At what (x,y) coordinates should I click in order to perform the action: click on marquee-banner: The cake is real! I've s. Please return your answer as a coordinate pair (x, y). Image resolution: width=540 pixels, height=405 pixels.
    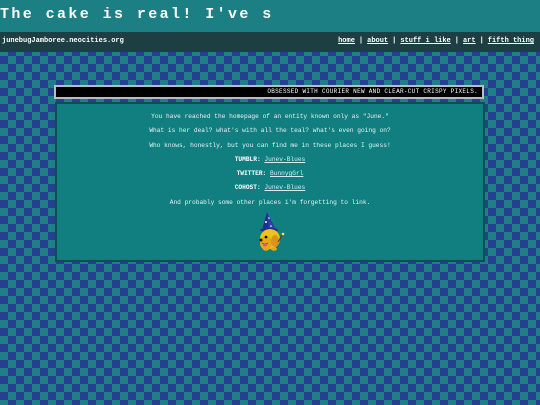
    Looking at the image, I should click on (270, 16).